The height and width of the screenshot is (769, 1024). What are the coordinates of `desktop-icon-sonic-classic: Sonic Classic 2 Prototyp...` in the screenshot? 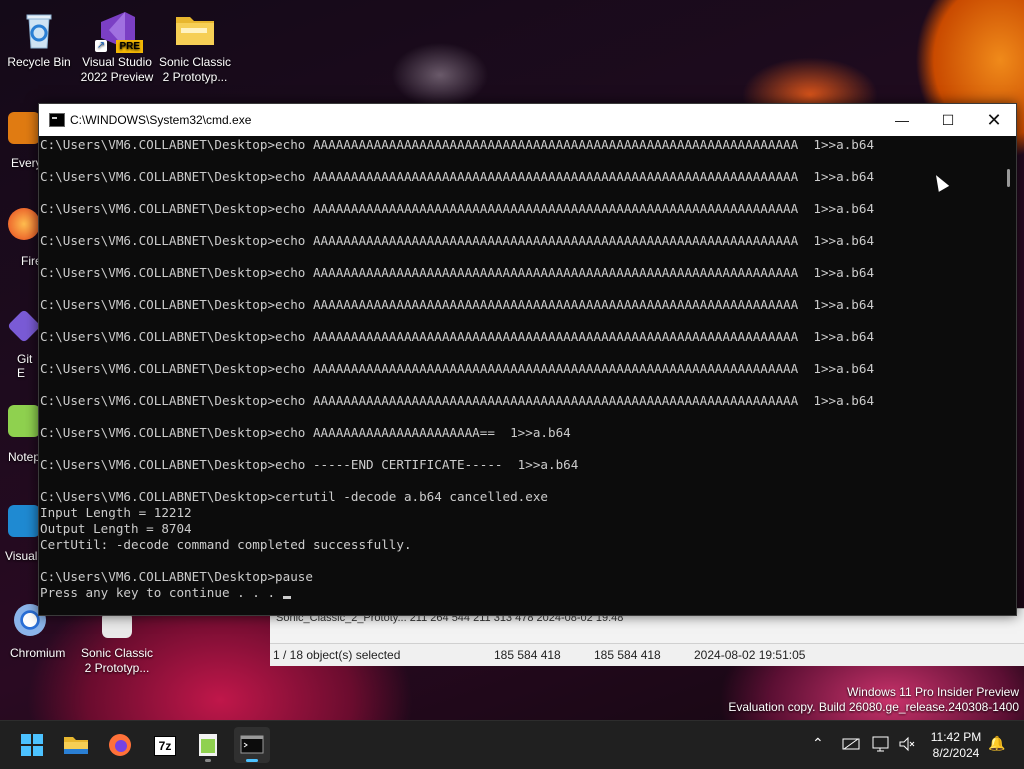 It's located at (117, 644).